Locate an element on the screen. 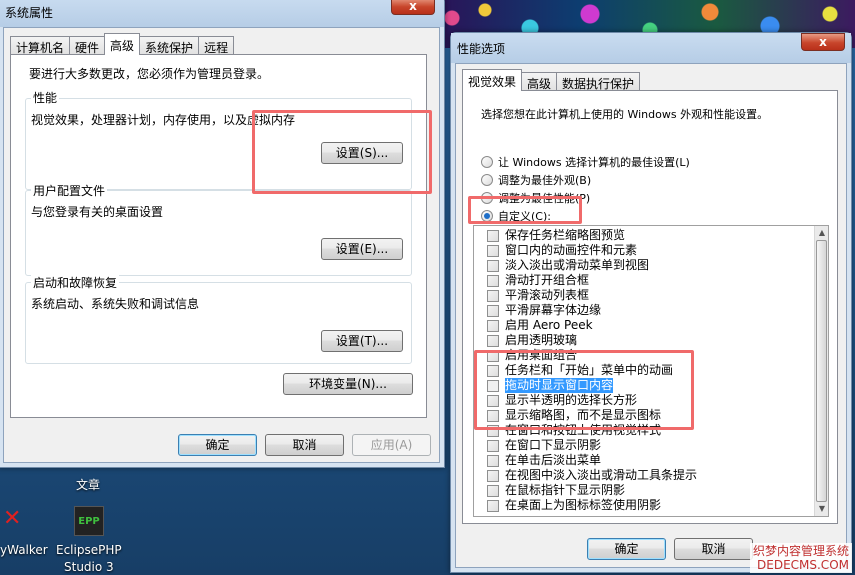 This screenshot has height=575, width=855. list-item: 在视图中淡入淡出或滑动工具条提示 is located at coordinates (651, 475).